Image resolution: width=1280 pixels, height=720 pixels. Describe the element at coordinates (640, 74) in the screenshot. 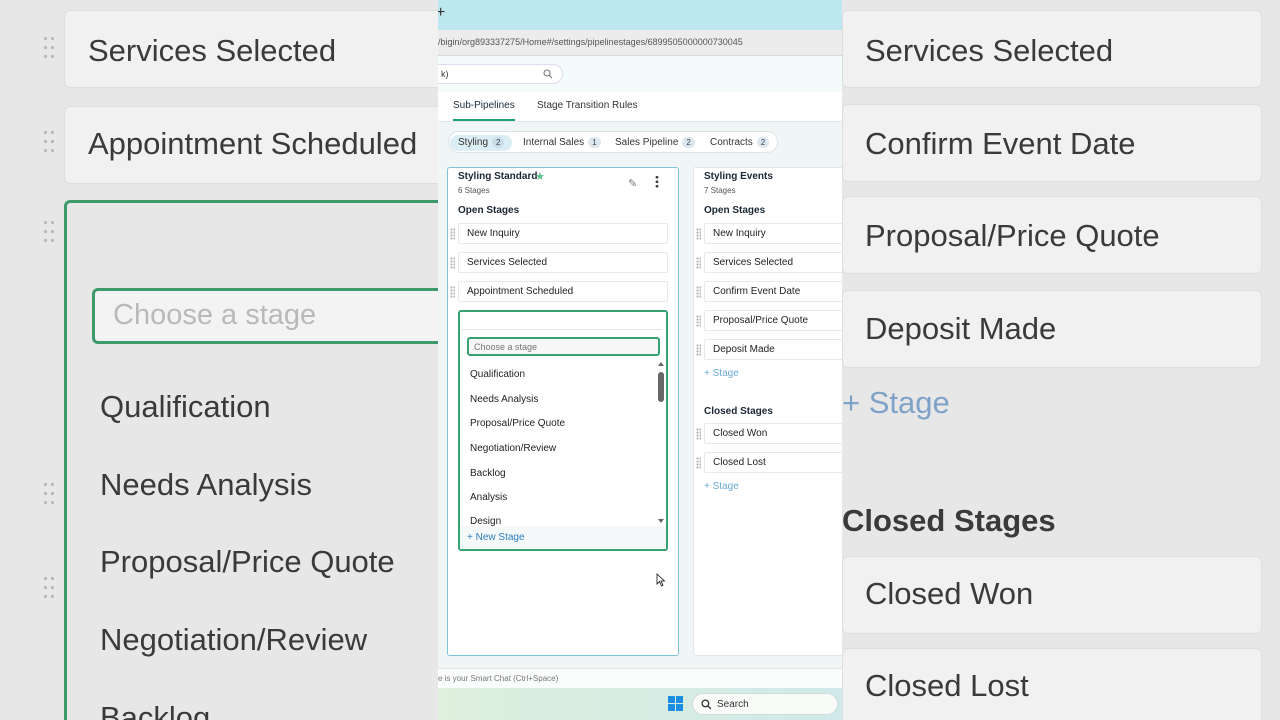

I see `app-header: k)` at that location.